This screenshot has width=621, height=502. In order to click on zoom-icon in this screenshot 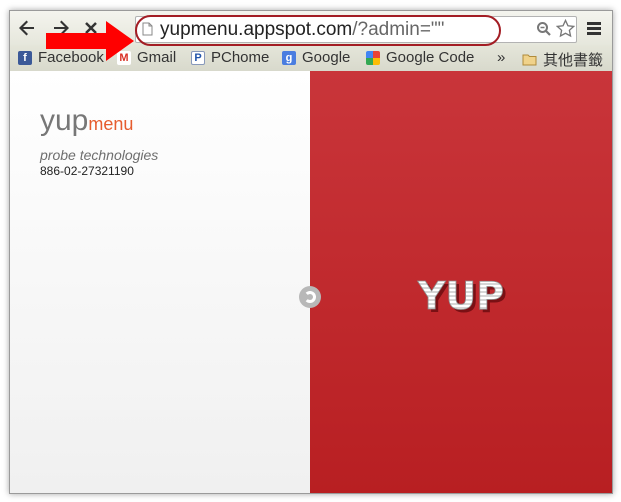, I will do `click(544, 31)`.